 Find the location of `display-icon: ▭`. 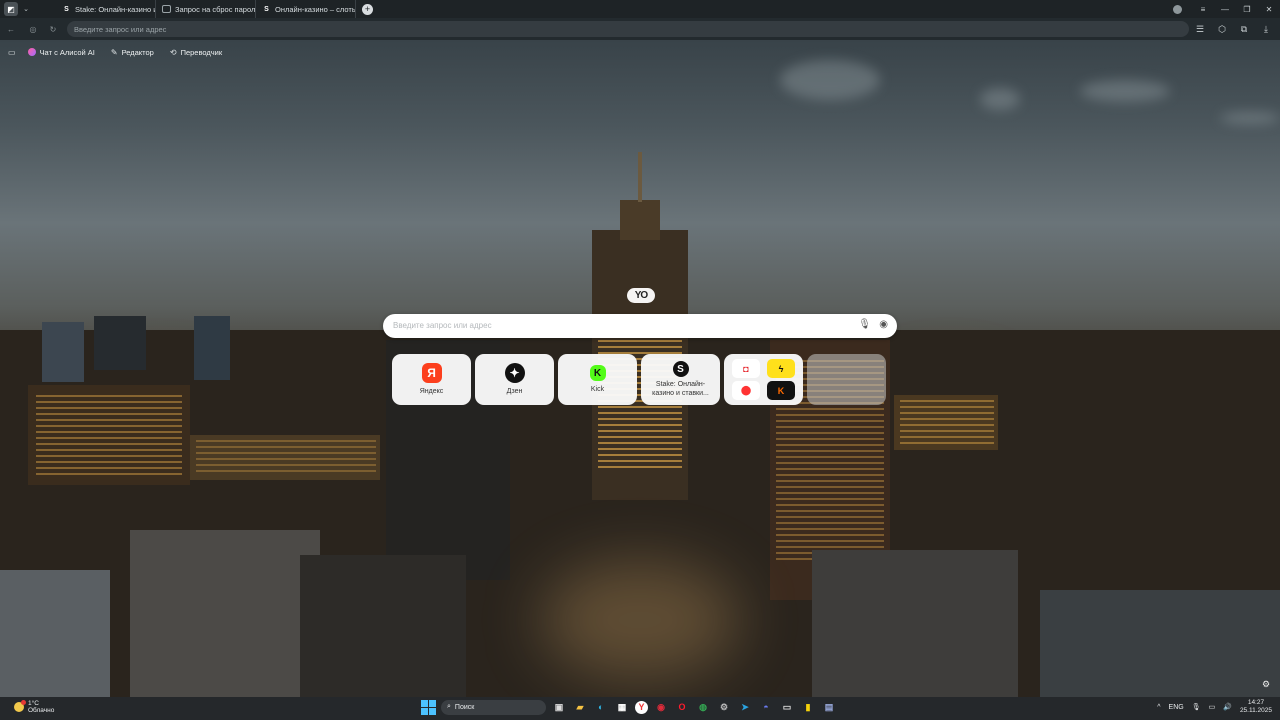

display-icon: ▭ is located at coordinates (1212, 707).